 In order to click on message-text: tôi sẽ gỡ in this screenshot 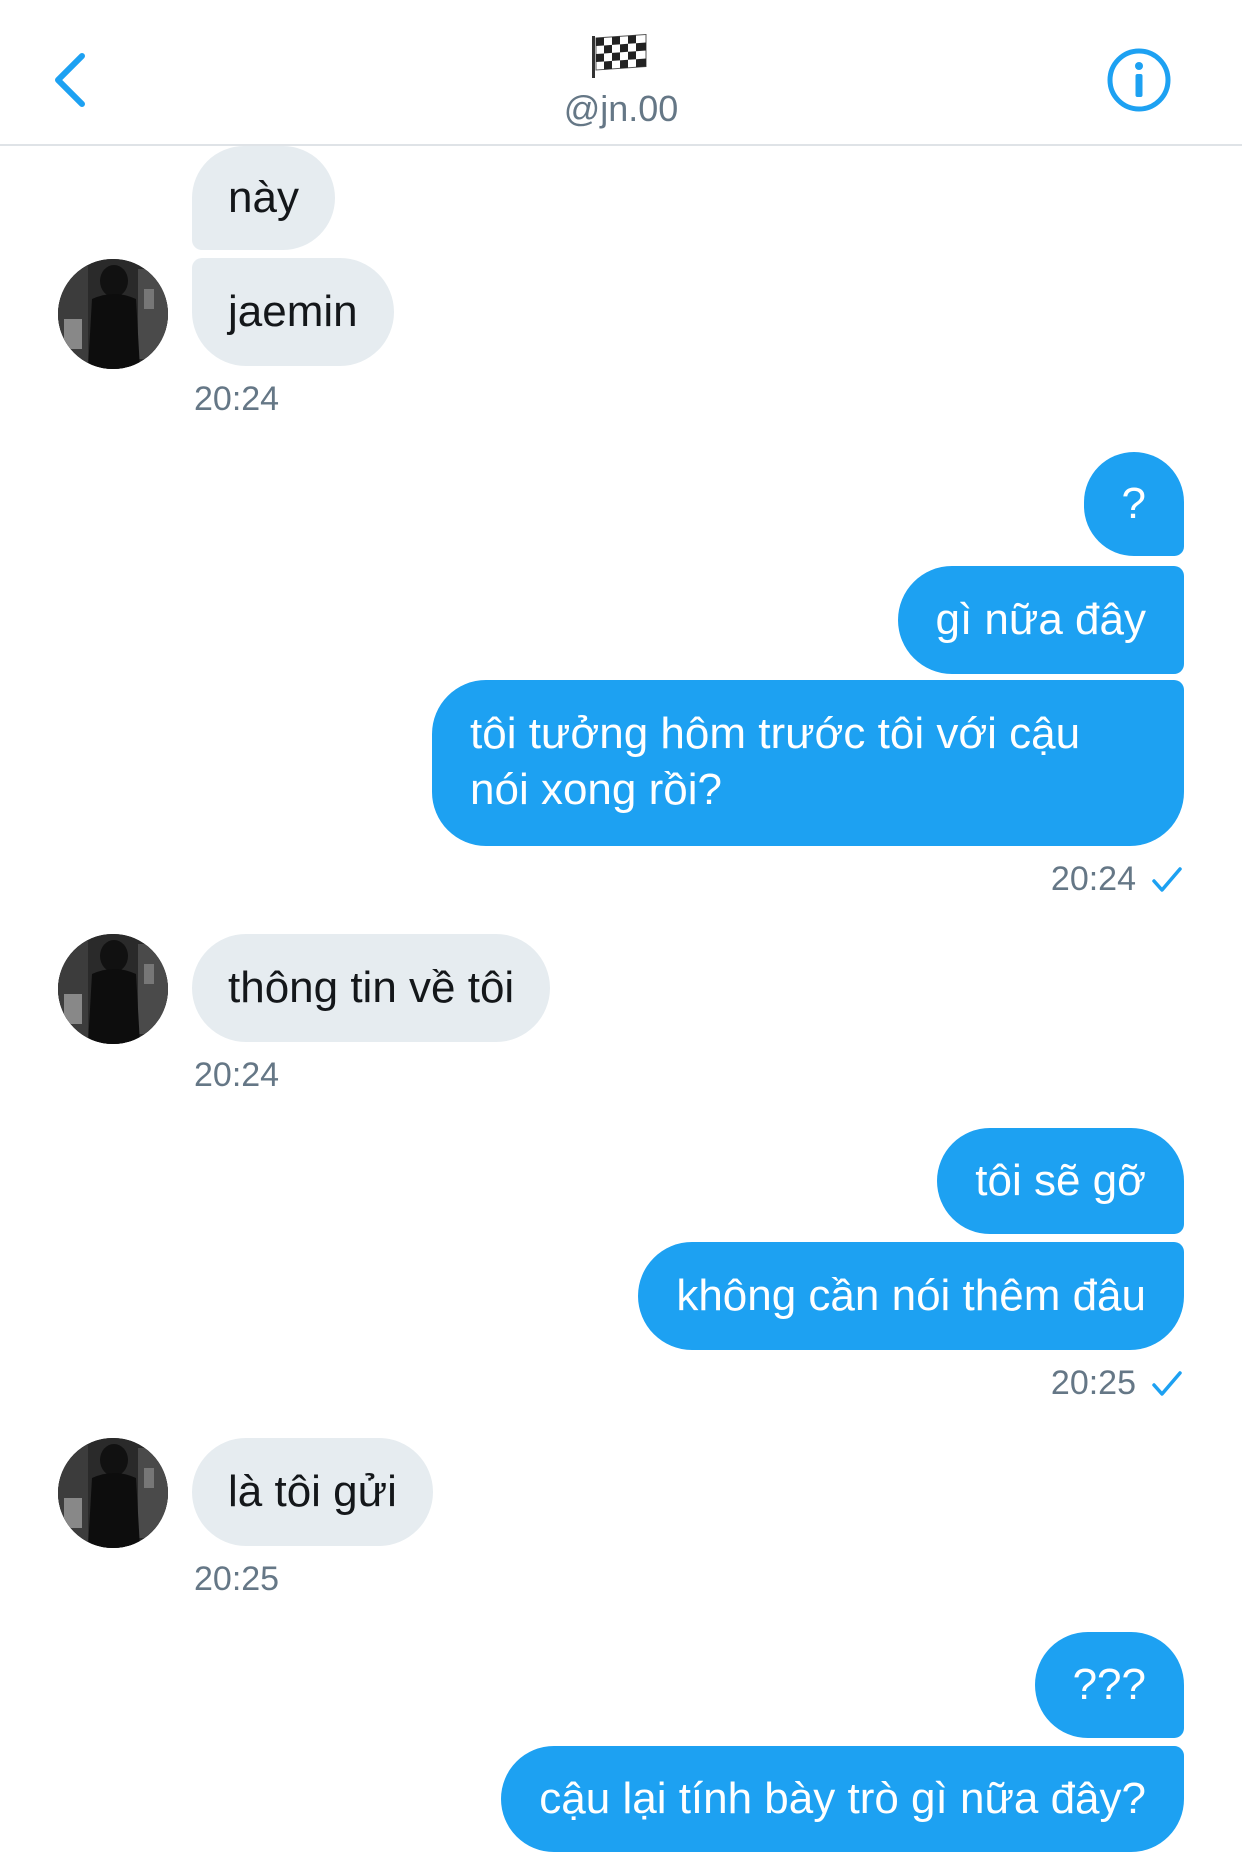, I will do `click(1060, 1180)`.